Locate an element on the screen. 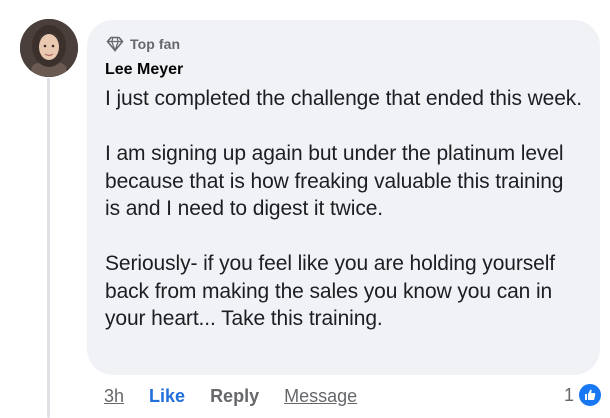 This screenshot has width=610, height=418. reaction-summary: 1 is located at coordinates (583, 395).